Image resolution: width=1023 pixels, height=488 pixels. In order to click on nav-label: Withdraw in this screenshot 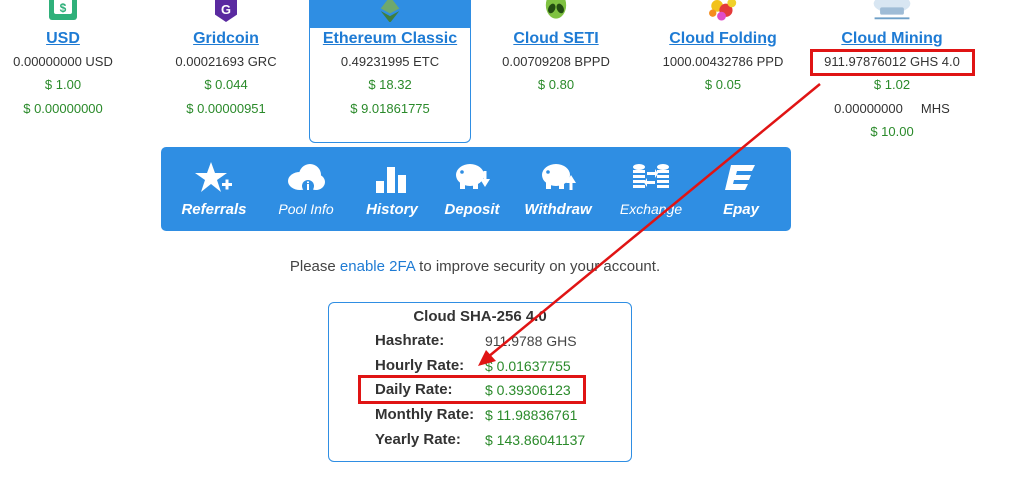, I will do `click(558, 209)`.